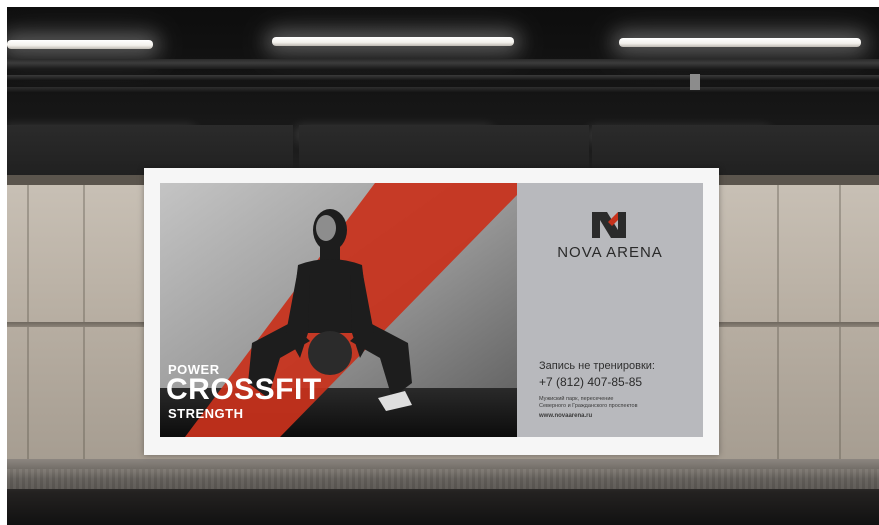  I want to click on platform-edge, so click(443, 479).